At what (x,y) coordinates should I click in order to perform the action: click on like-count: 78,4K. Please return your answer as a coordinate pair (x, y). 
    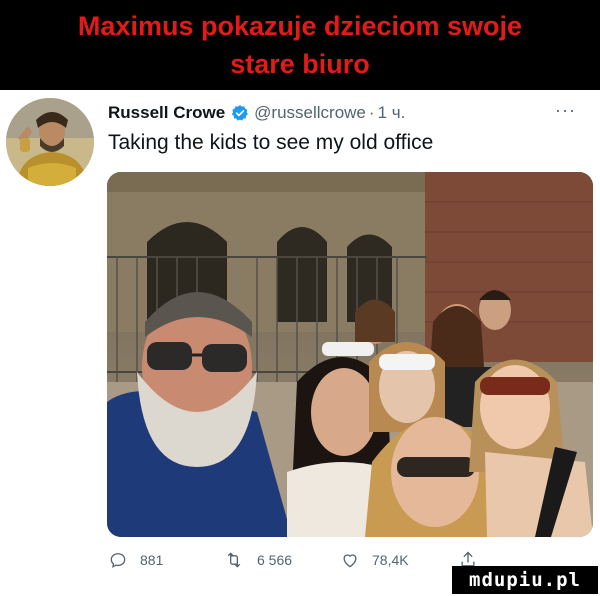
    Looking at the image, I should click on (390, 560).